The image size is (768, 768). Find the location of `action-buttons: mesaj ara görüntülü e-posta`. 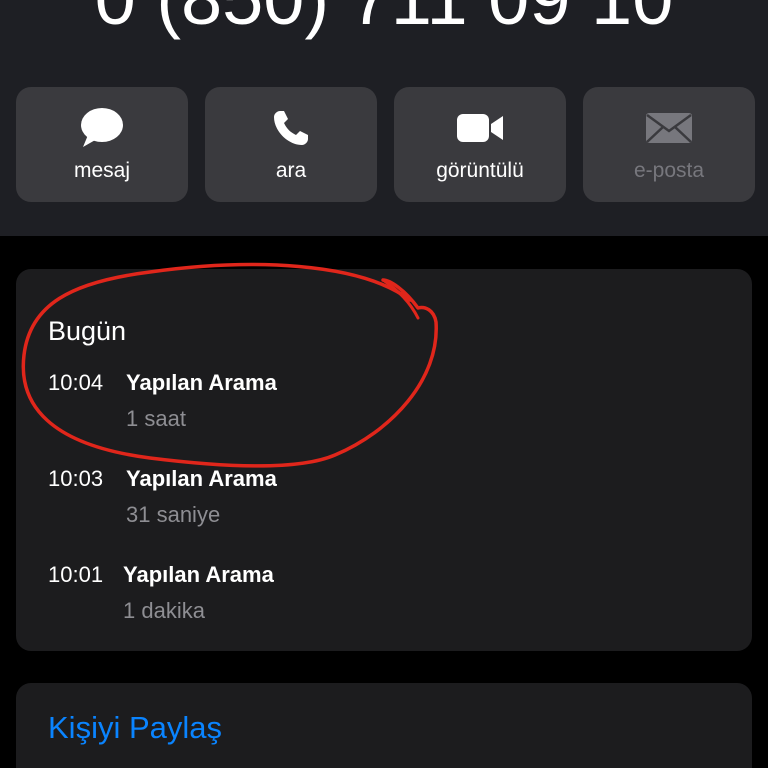

action-buttons: mesaj ara görüntülü e-posta is located at coordinates (385, 144).